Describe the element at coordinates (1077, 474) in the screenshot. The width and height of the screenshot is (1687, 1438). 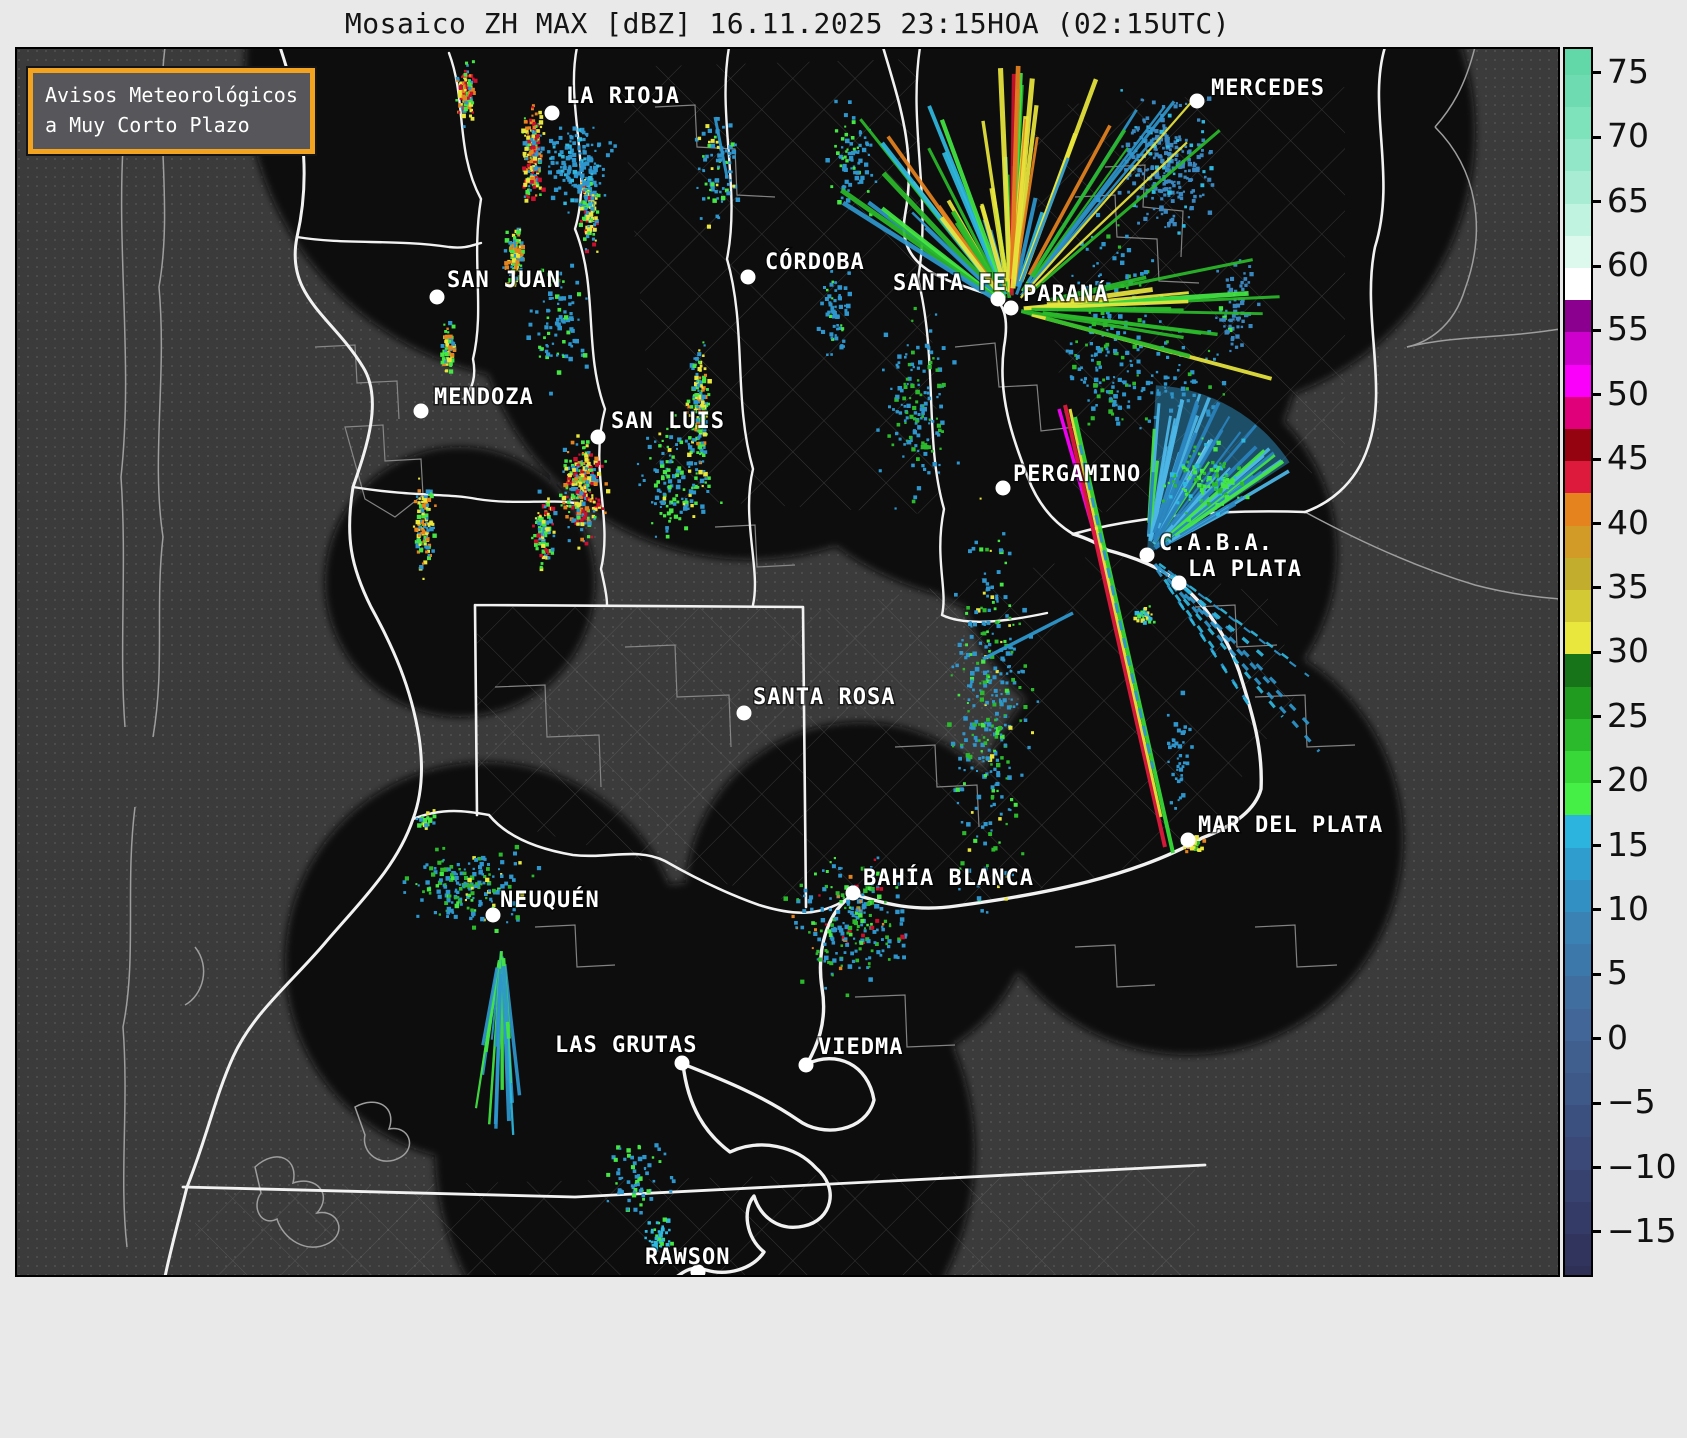
I see `city-label-pergamino: PERGAMINO` at that location.